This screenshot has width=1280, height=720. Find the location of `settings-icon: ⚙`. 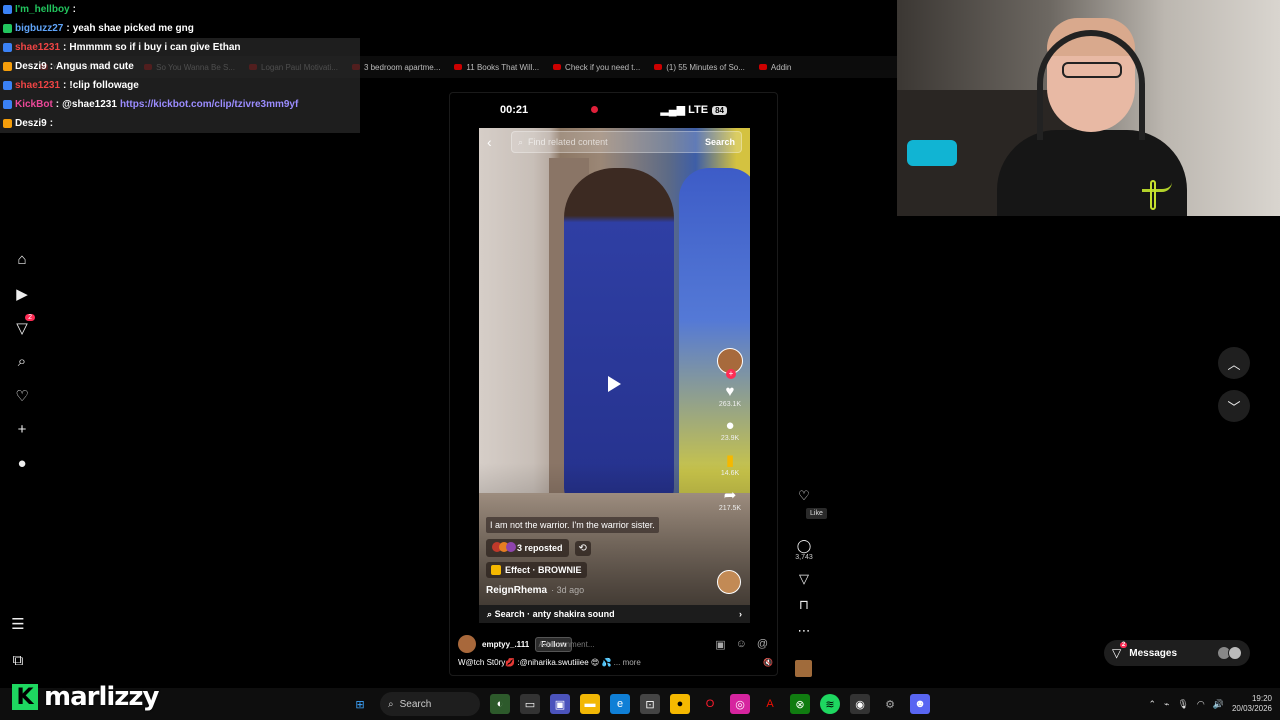

settings-icon: ⚙ is located at coordinates (890, 704).